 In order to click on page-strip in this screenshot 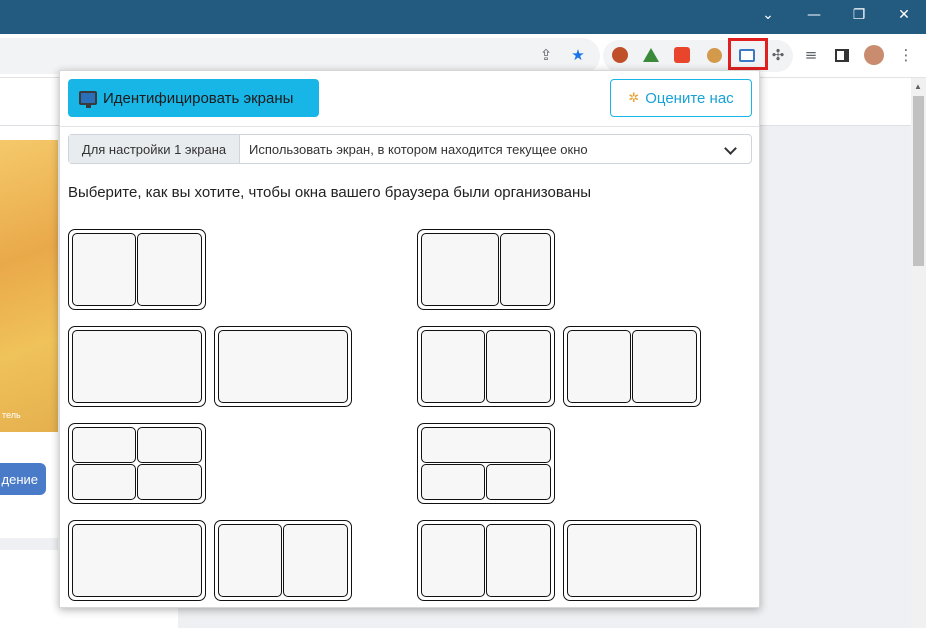, I will do `click(29, 544)`.